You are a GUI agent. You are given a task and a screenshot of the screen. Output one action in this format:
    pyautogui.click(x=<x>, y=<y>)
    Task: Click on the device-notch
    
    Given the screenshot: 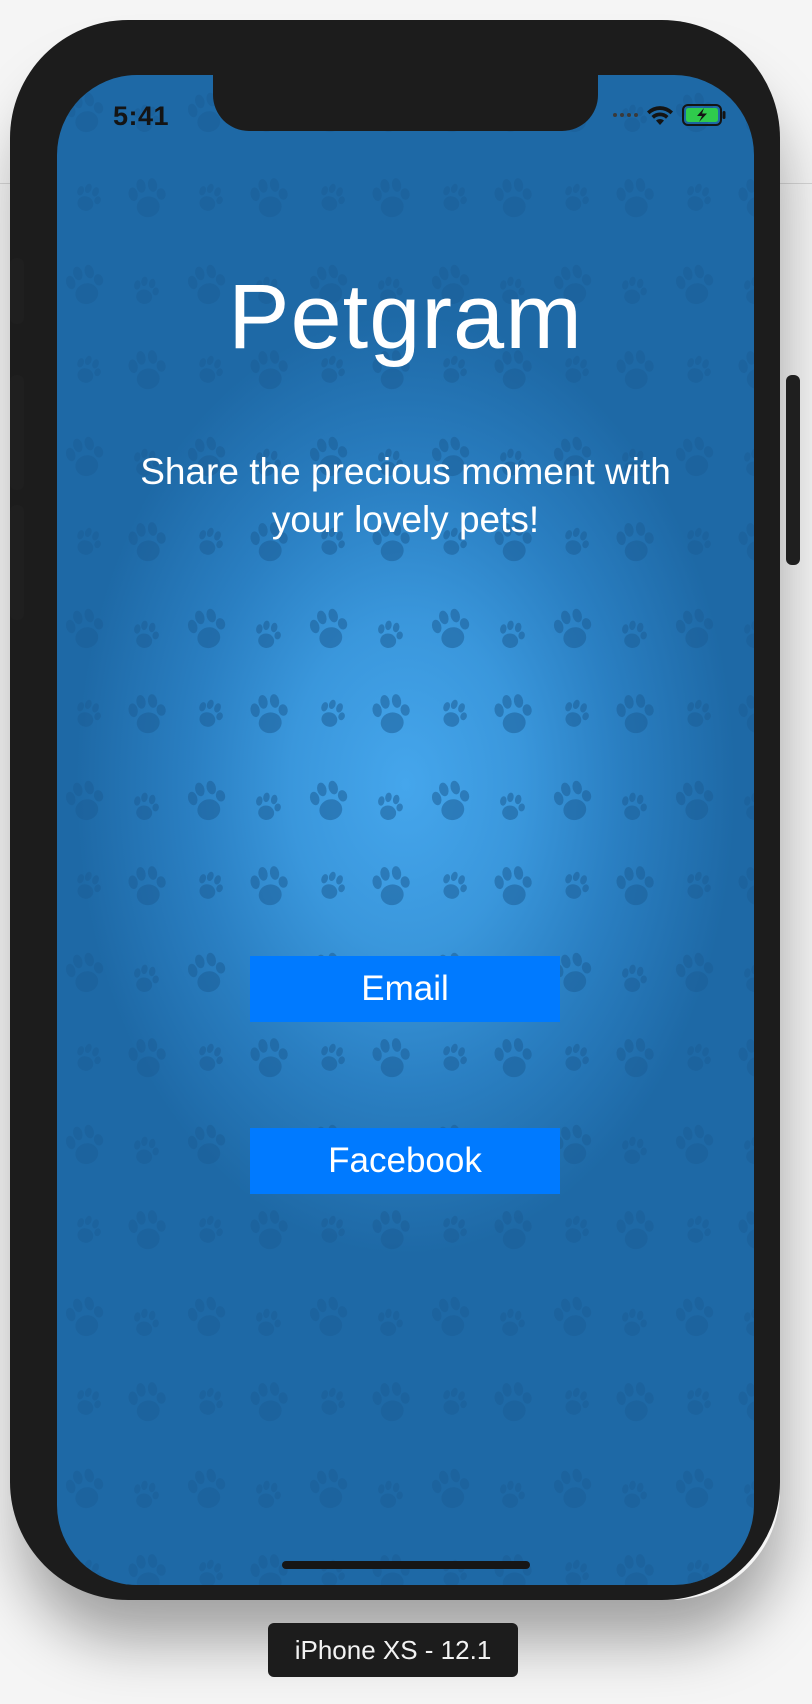 What is the action you would take?
    pyautogui.click(x=405, y=103)
    